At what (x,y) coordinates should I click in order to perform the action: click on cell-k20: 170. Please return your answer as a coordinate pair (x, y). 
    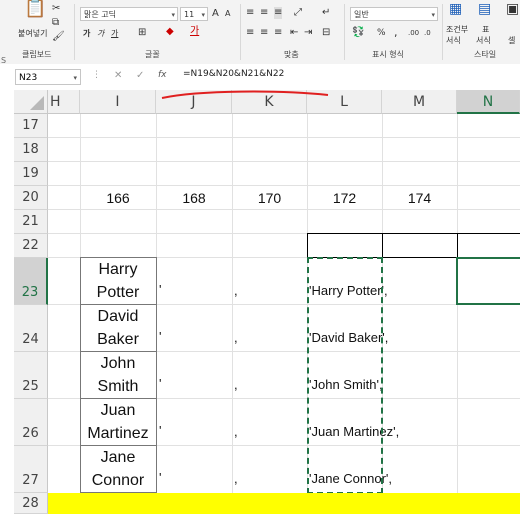
    Looking at the image, I should click on (269, 198).